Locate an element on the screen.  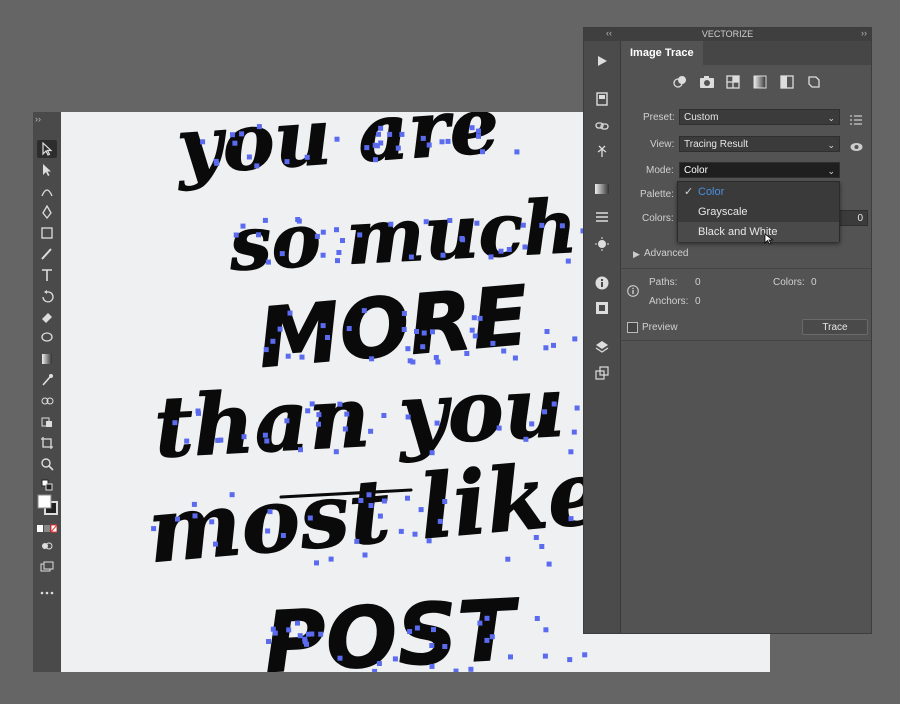
symbol-sprayer-tool-icon is located at coordinates (47, 422).